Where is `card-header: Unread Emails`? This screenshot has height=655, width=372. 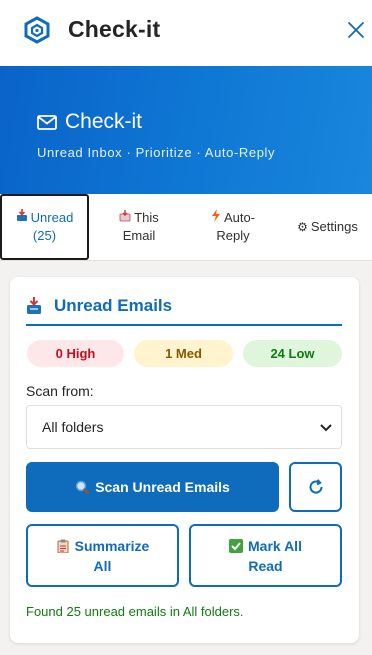 card-header: Unread Emails is located at coordinates (99, 306).